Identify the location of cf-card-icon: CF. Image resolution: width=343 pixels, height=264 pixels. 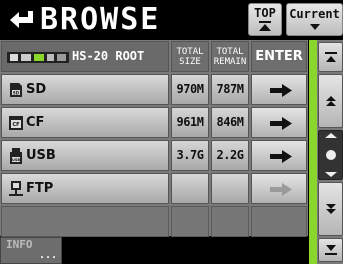
(16, 123).